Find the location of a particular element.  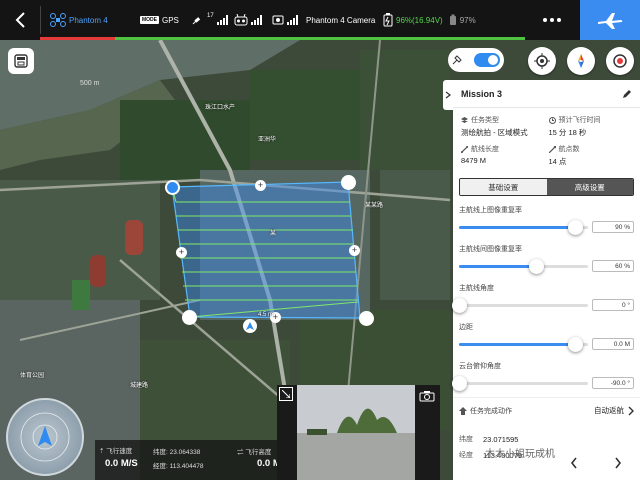

angle-slider is located at coordinates (520, 305).